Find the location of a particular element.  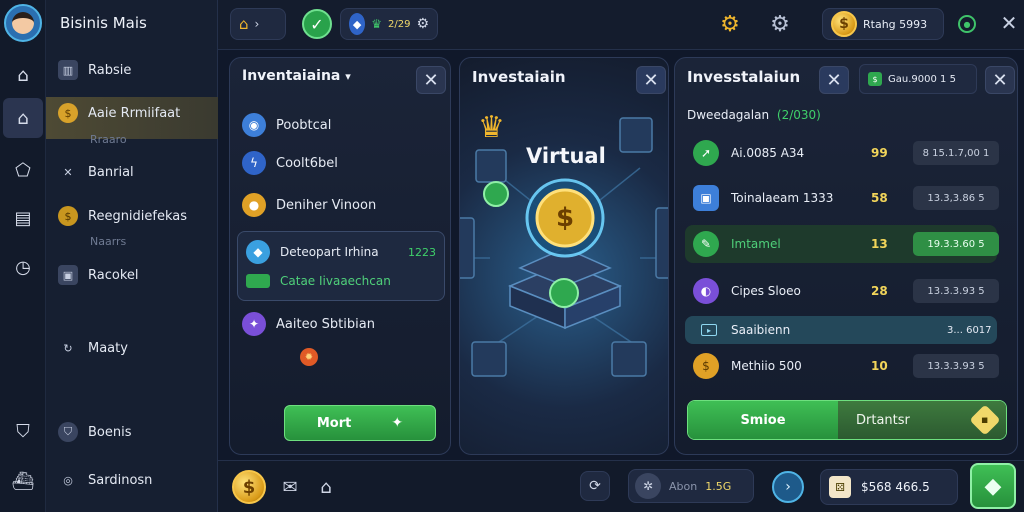

dollar-cube-icon: $ is located at coordinates (565, 218).